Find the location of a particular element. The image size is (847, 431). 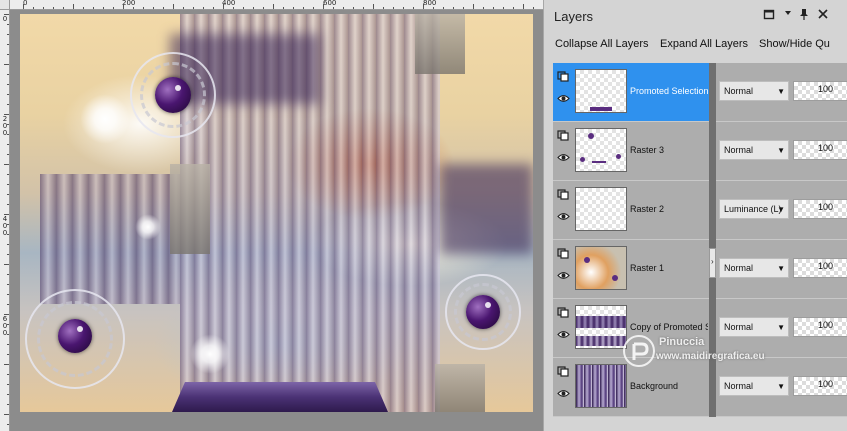

ruler-h-label: 200 is located at coordinates (129, 3).